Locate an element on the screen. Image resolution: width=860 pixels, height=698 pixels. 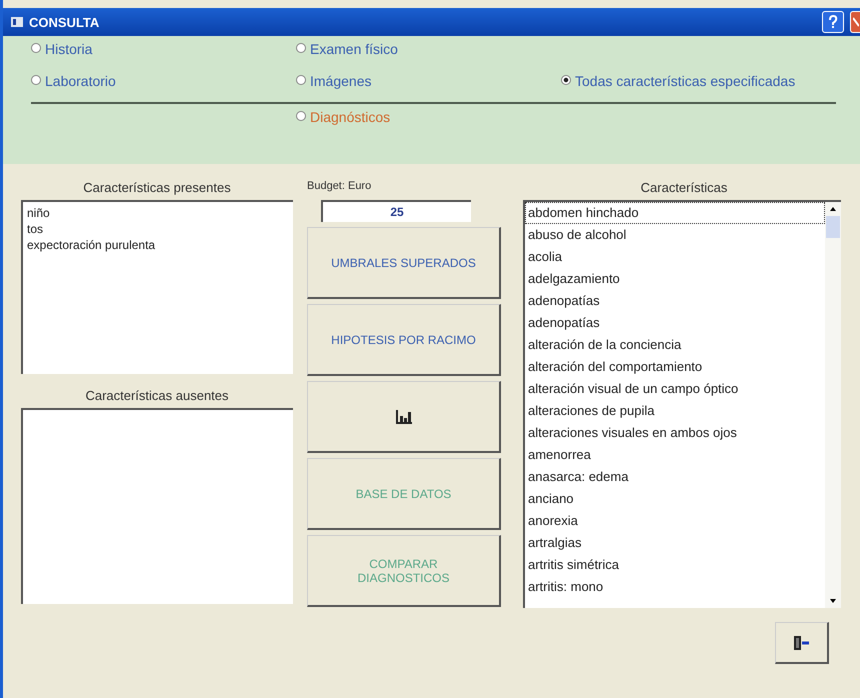
close-button is located at coordinates (855, 22).